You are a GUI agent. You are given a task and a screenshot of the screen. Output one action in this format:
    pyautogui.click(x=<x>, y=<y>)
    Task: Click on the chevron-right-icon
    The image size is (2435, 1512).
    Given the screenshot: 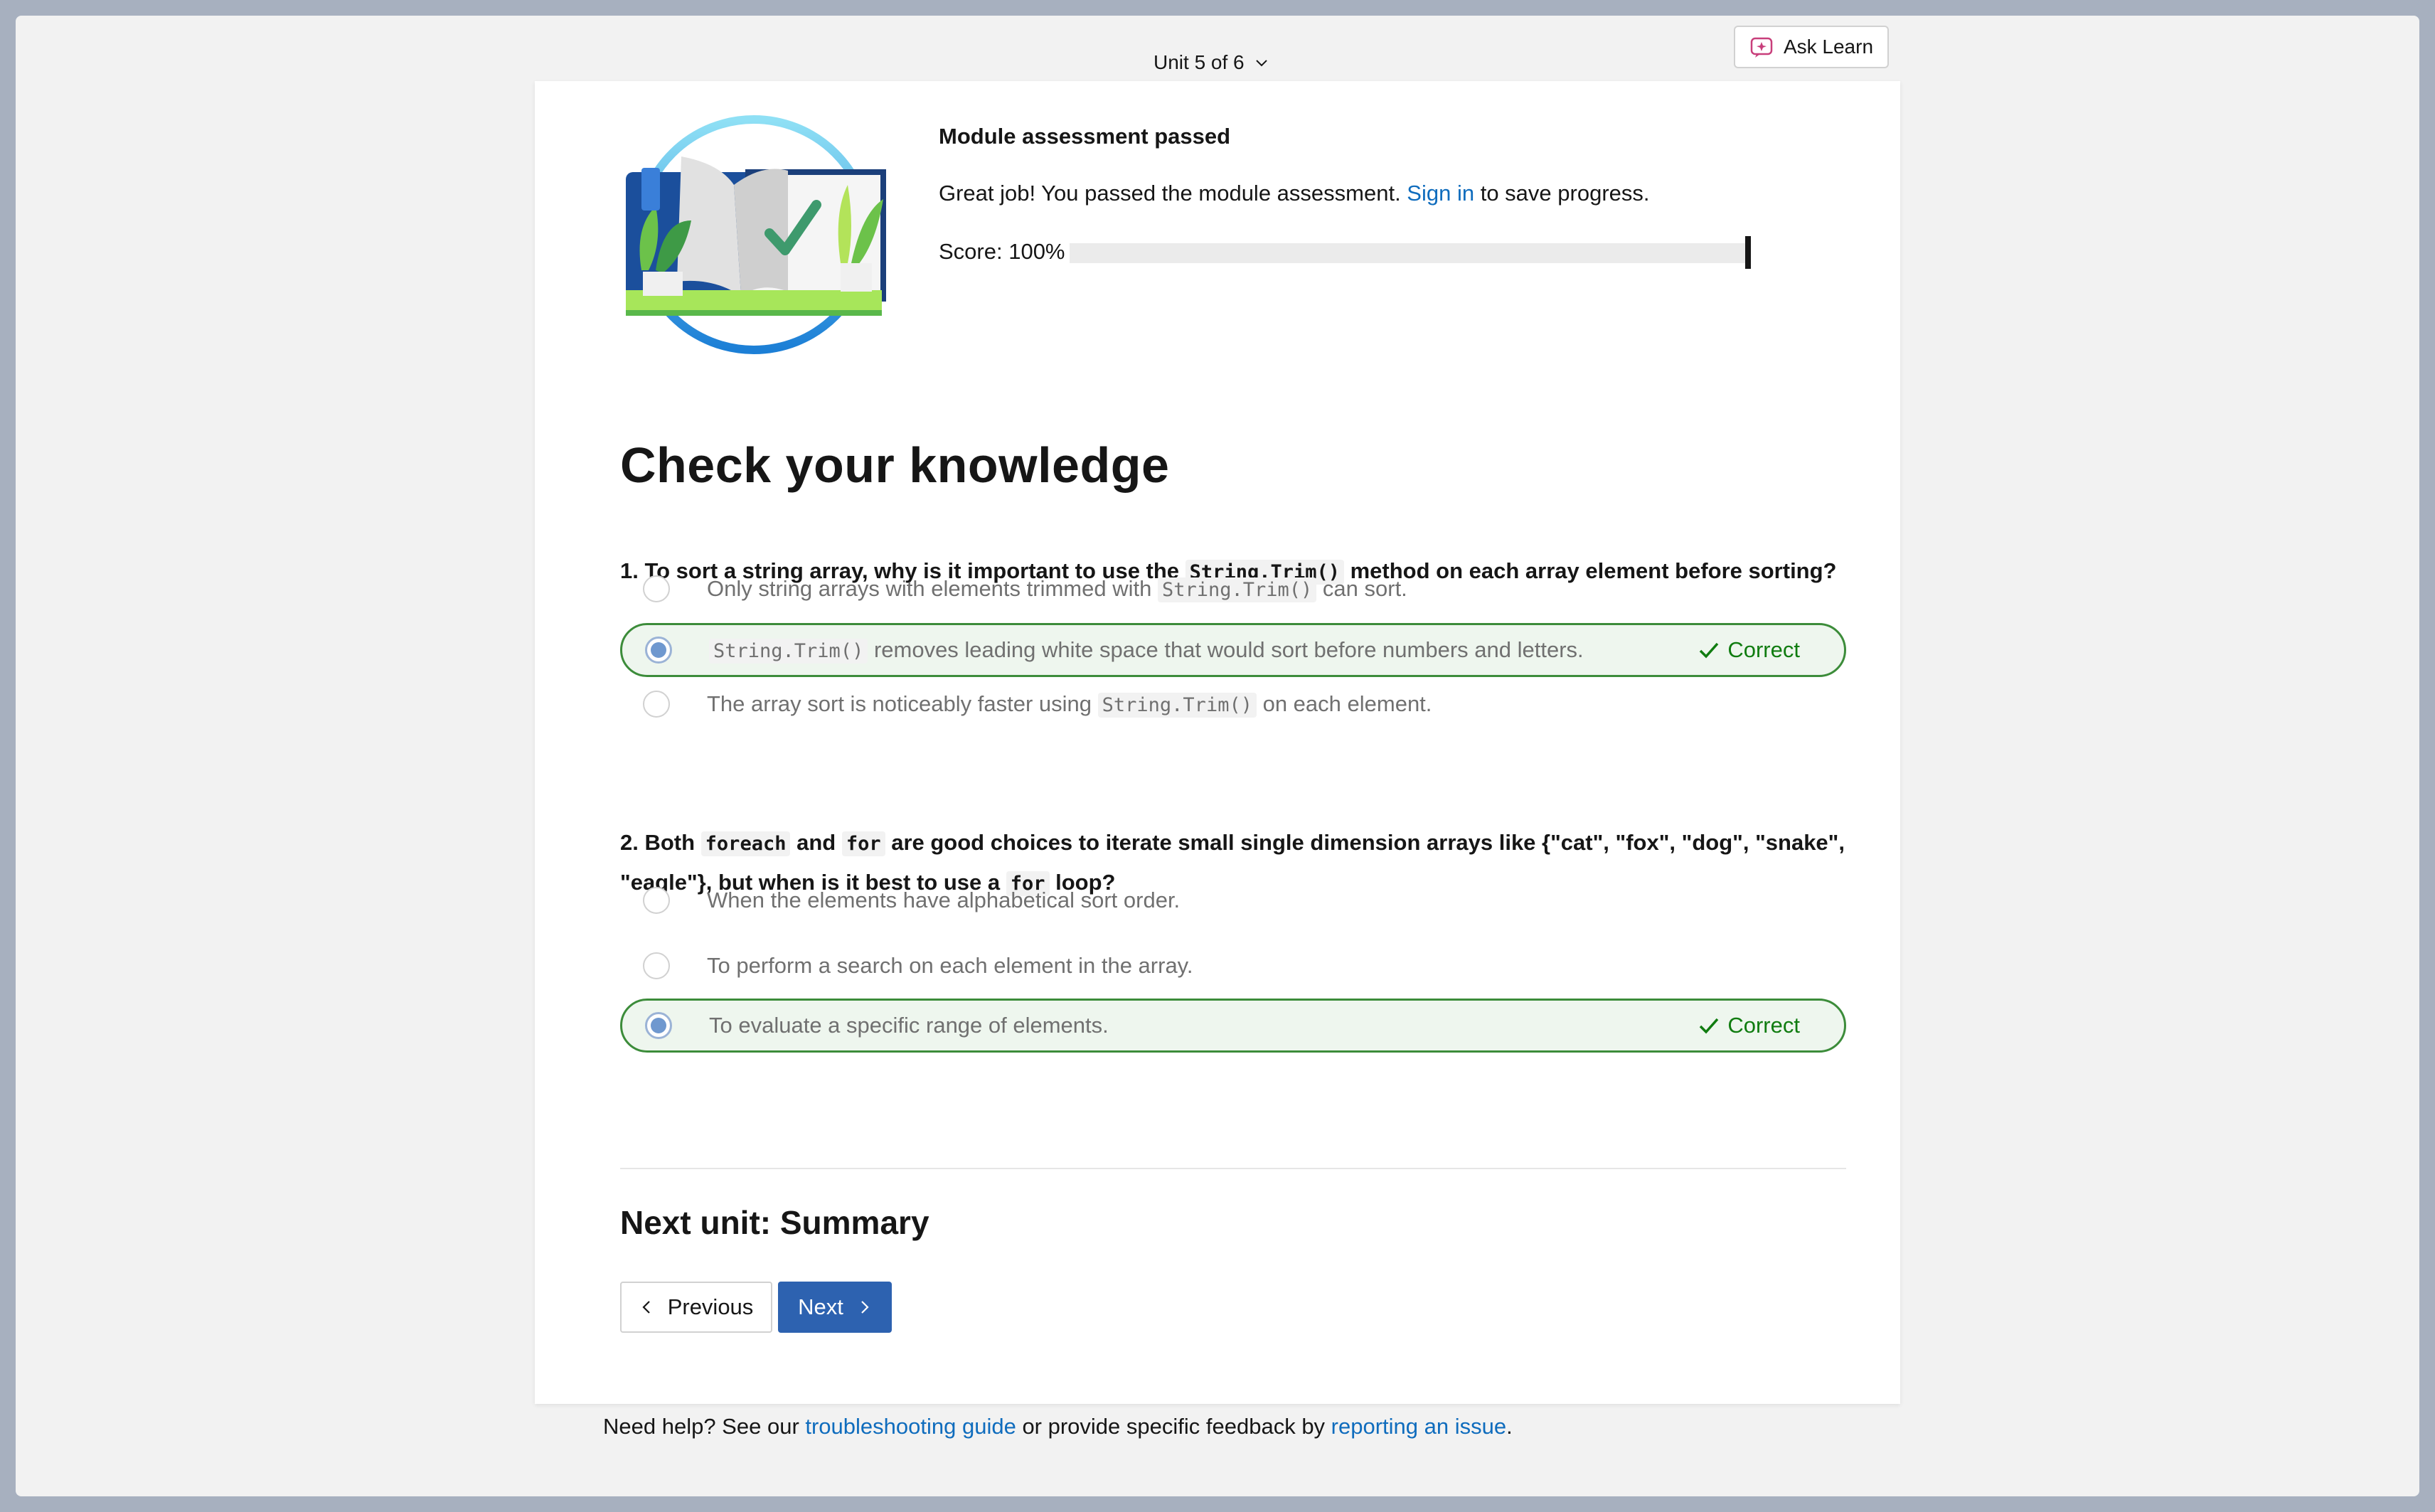 What is the action you would take?
    pyautogui.click(x=865, y=1307)
    